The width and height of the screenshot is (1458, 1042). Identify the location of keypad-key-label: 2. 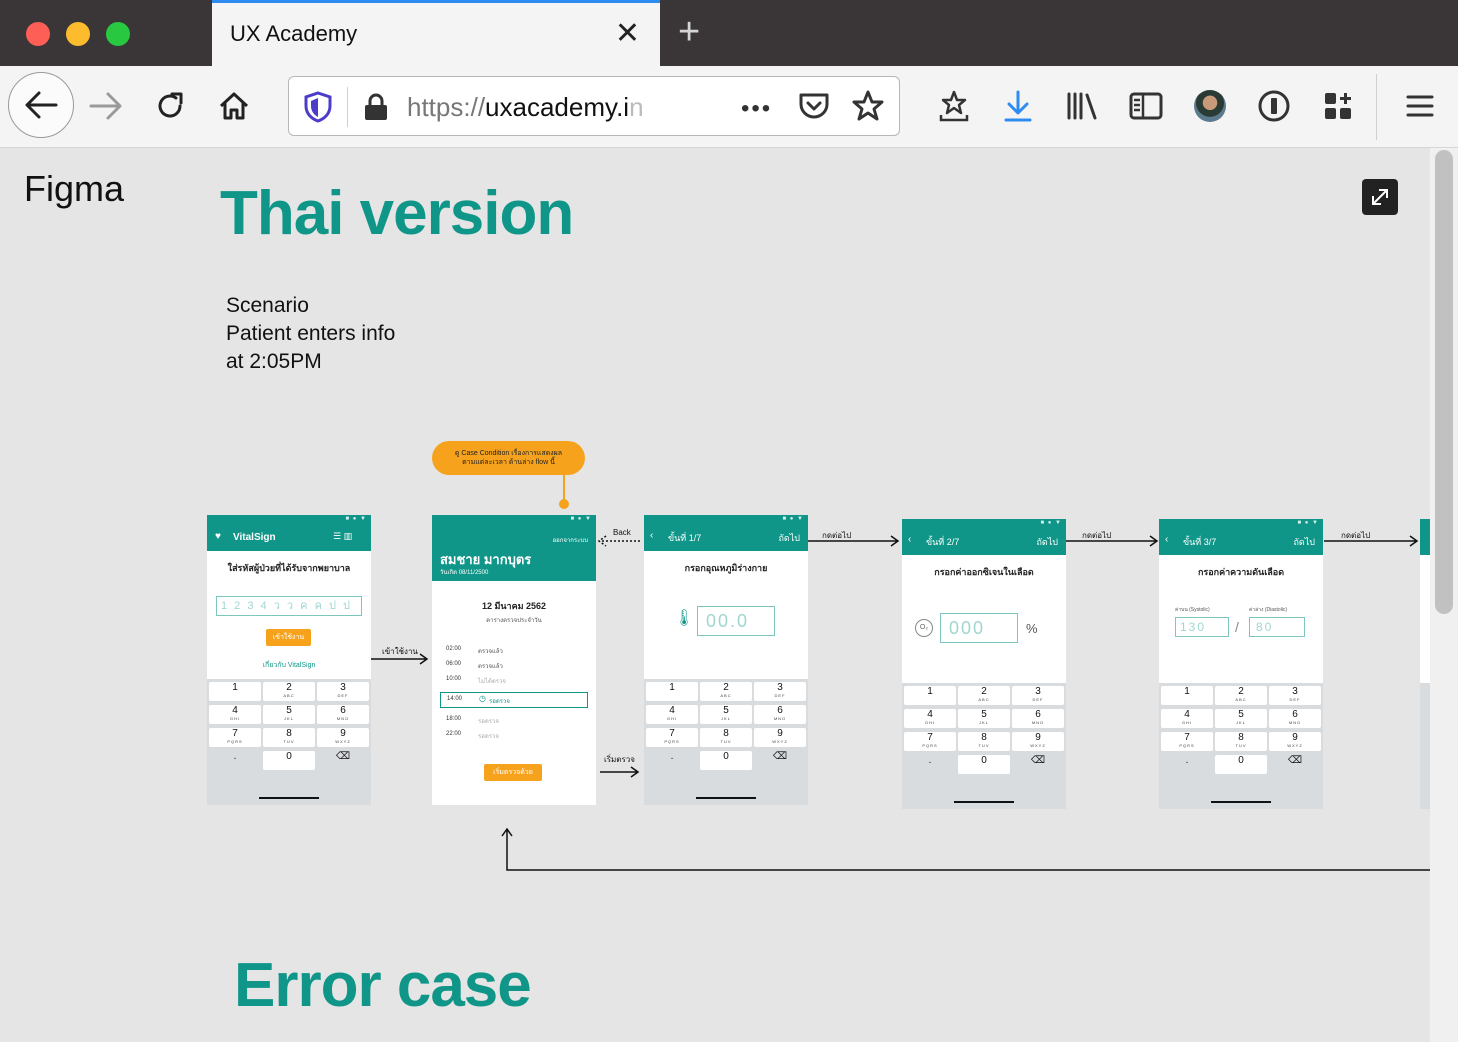
(289, 687).